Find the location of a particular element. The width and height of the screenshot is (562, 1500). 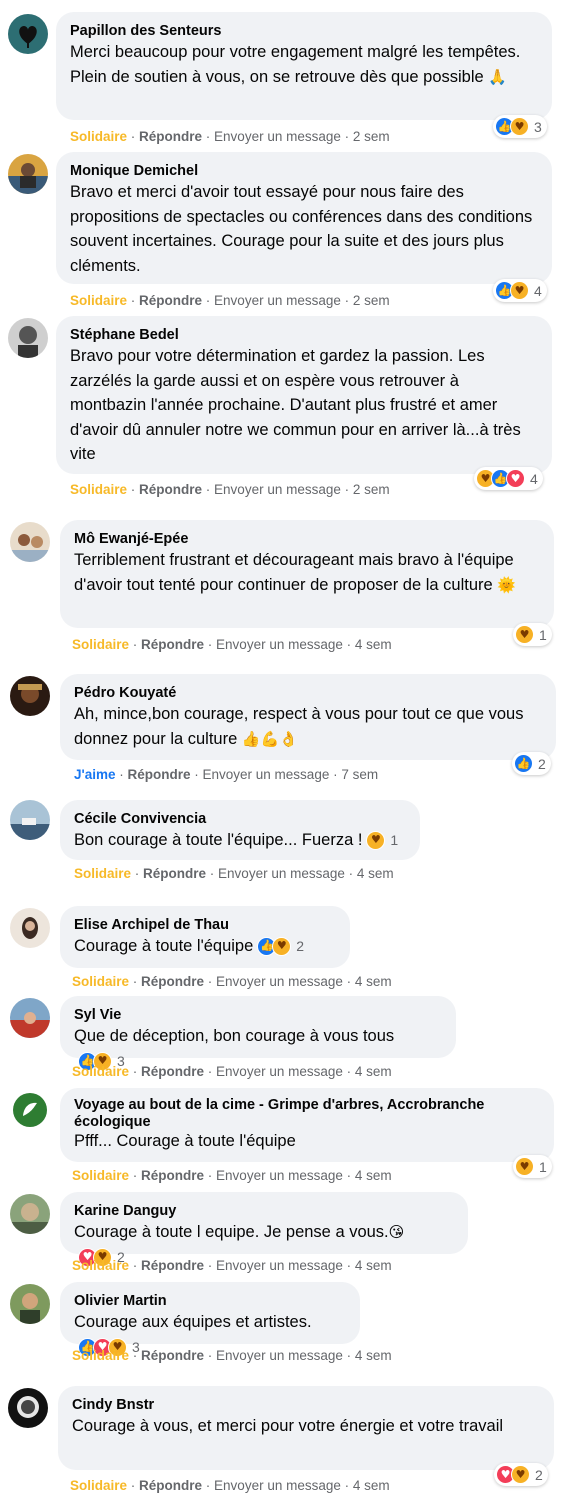

reaction-summary: 👍 ♥ 2 is located at coordinates (280, 946).